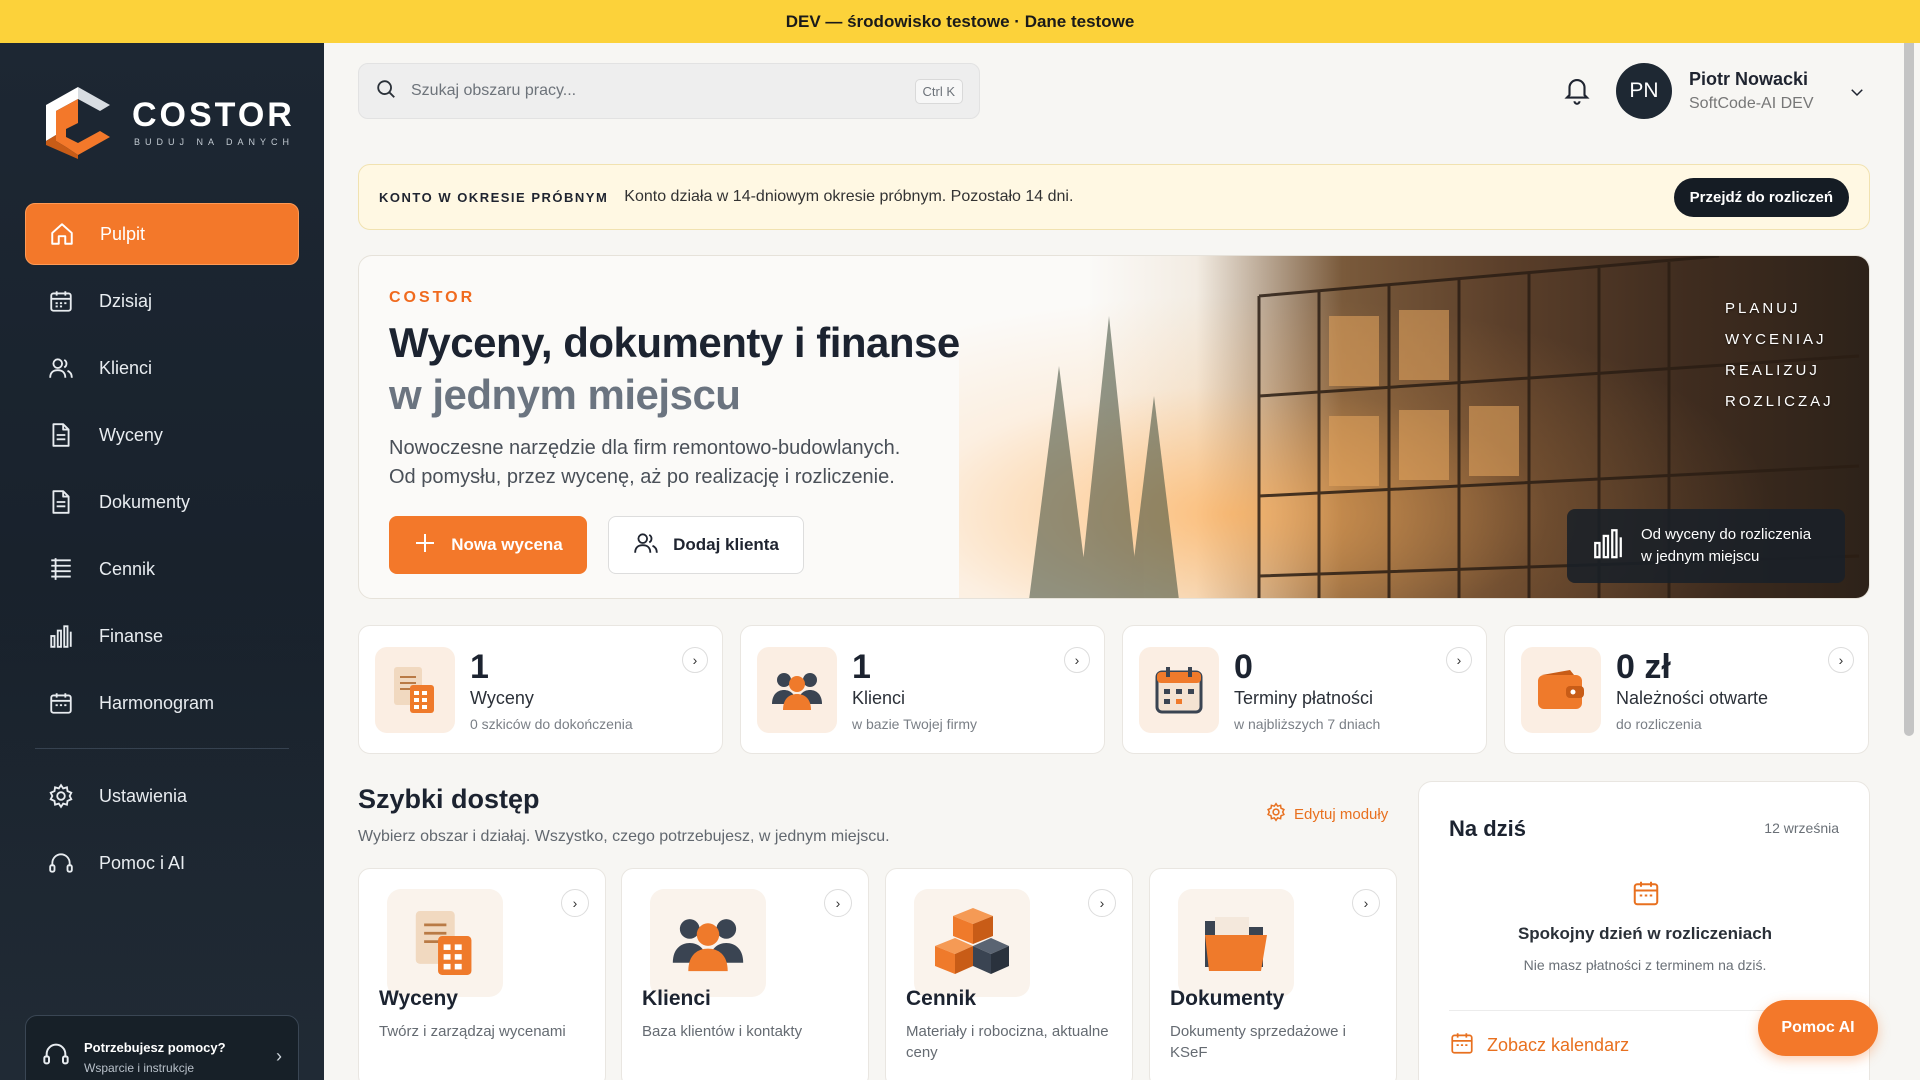 The image size is (1920, 1080). Describe the element at coordinates (155, 1047) in the screenshot. I see `help-title: Potrzebujesz pomocy?` at that location.